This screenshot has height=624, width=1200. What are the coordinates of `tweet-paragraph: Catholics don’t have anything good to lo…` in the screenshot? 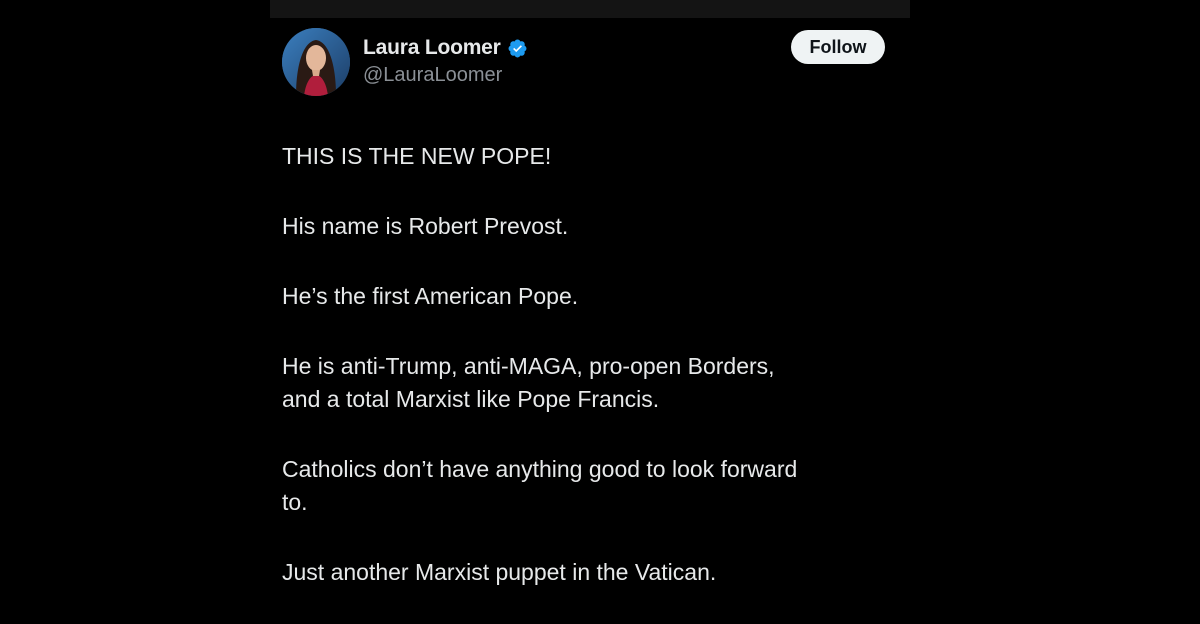 It's located at (540, 485).